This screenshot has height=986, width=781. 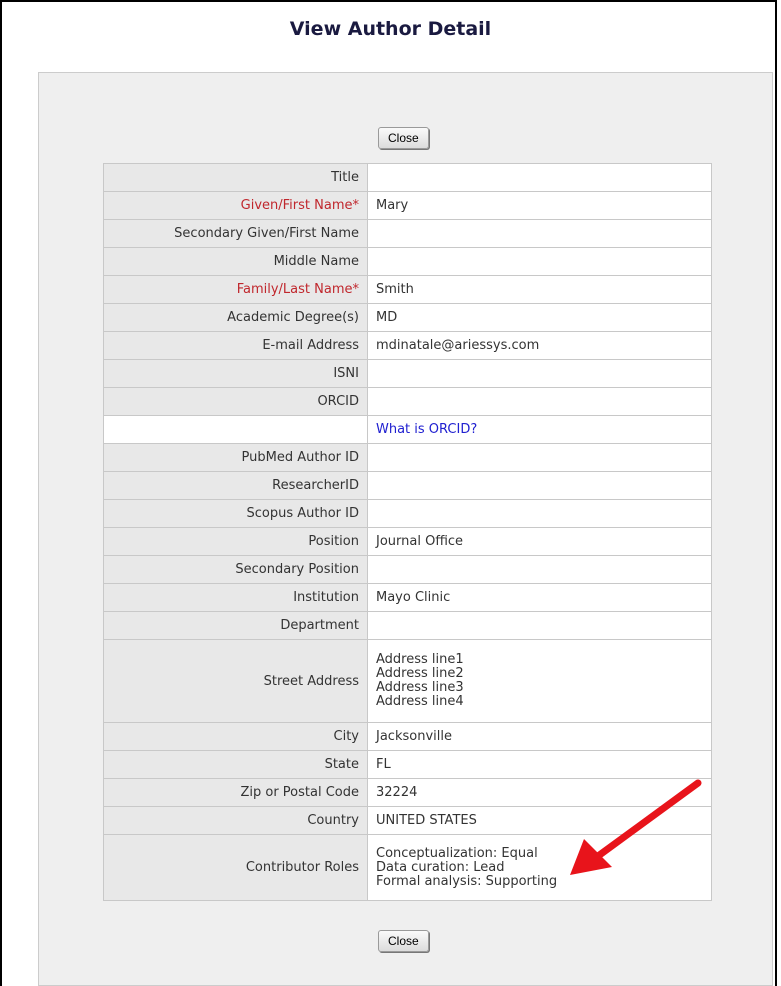 What do you see at coordinates (420, 687) in the screenshot?
I see `address-line: Address line3` at bounding box center [420, 687].